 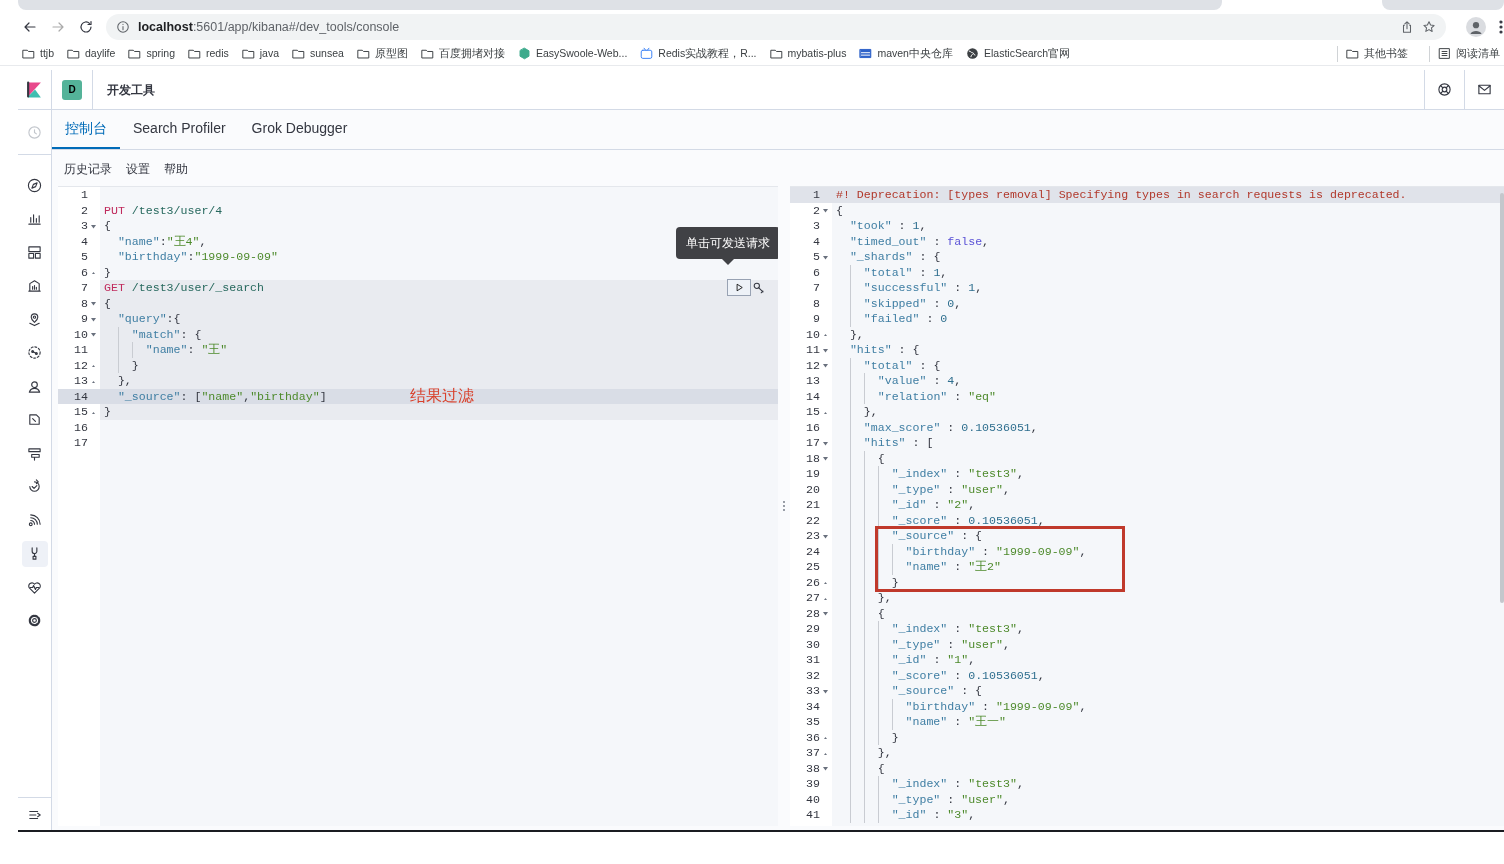 What do you see at coordinates (776, 27) in the screenshot?
I see `address-field: localhost:5601/app/kibana#/dev_tools/console` at bounding box center [776, 27].